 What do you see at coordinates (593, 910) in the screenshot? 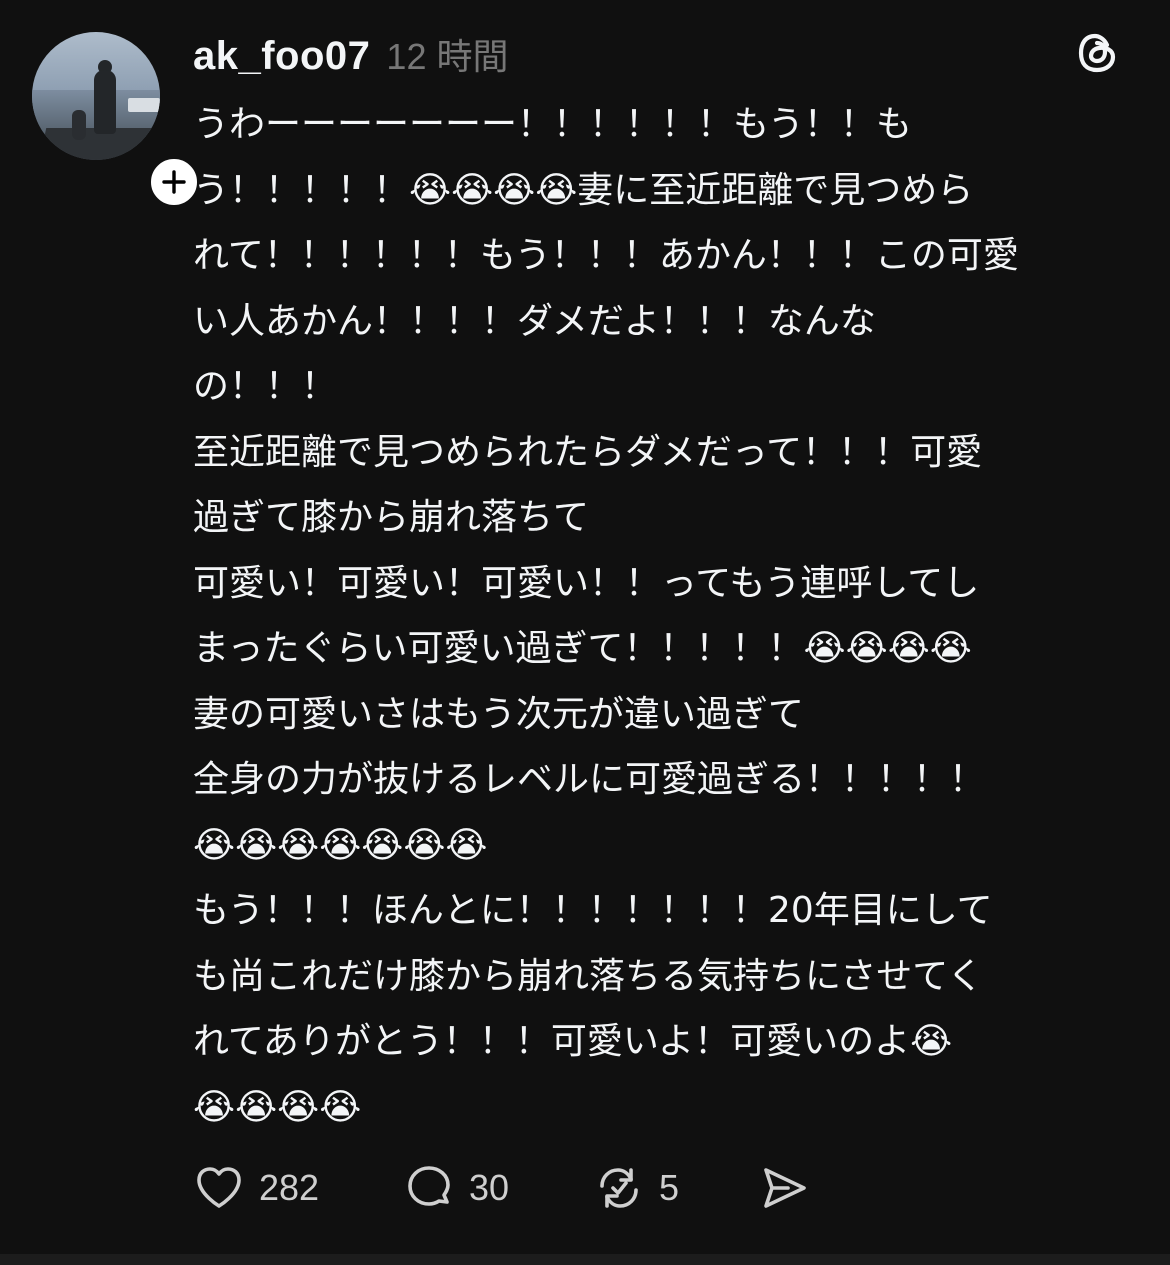
I see `post-text-line: もう！！！ほんとに！！！！！！！20年目にして` at bounding box center [593, 910].